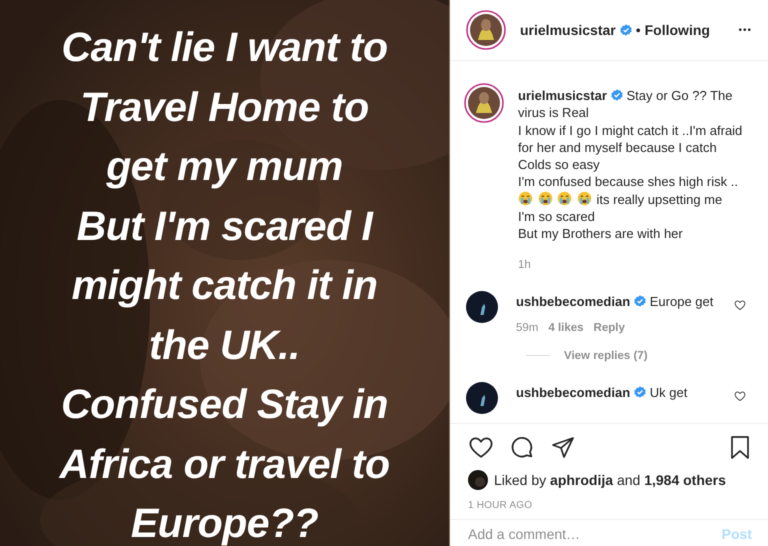 The image size is (768, 546). I want to click on comment-bubble-icon, so click(522, 447).